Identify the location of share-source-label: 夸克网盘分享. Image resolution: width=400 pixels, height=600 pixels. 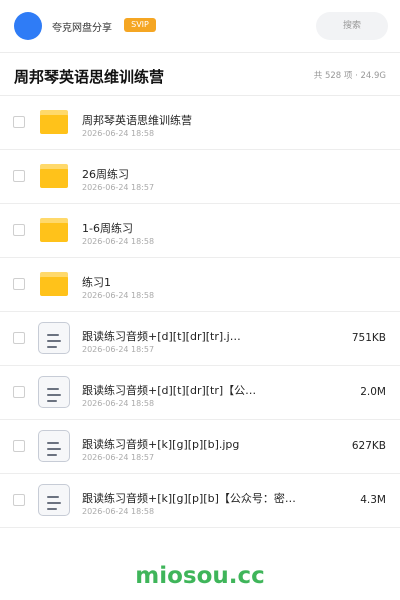
(82, 28).